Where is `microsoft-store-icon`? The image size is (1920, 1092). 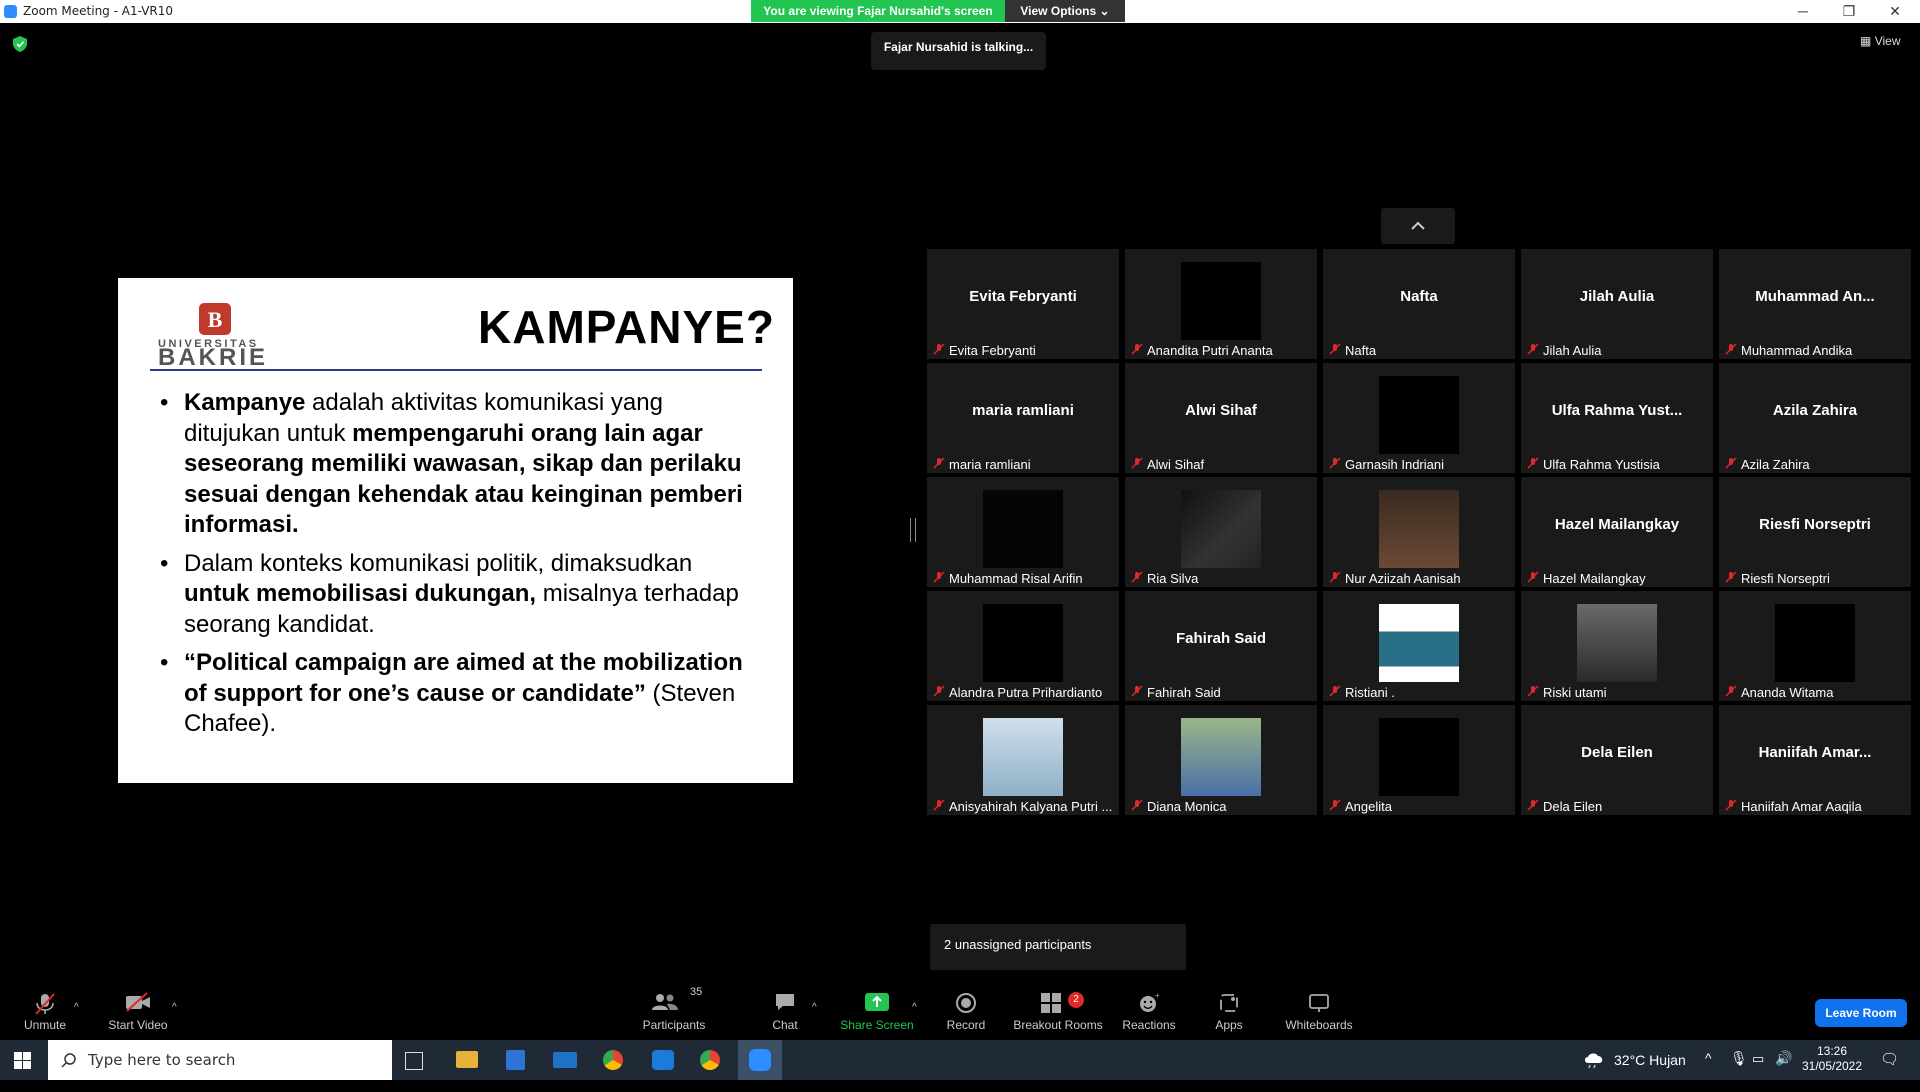
microsoft-store-icon is located at coordinates (515, 1060).